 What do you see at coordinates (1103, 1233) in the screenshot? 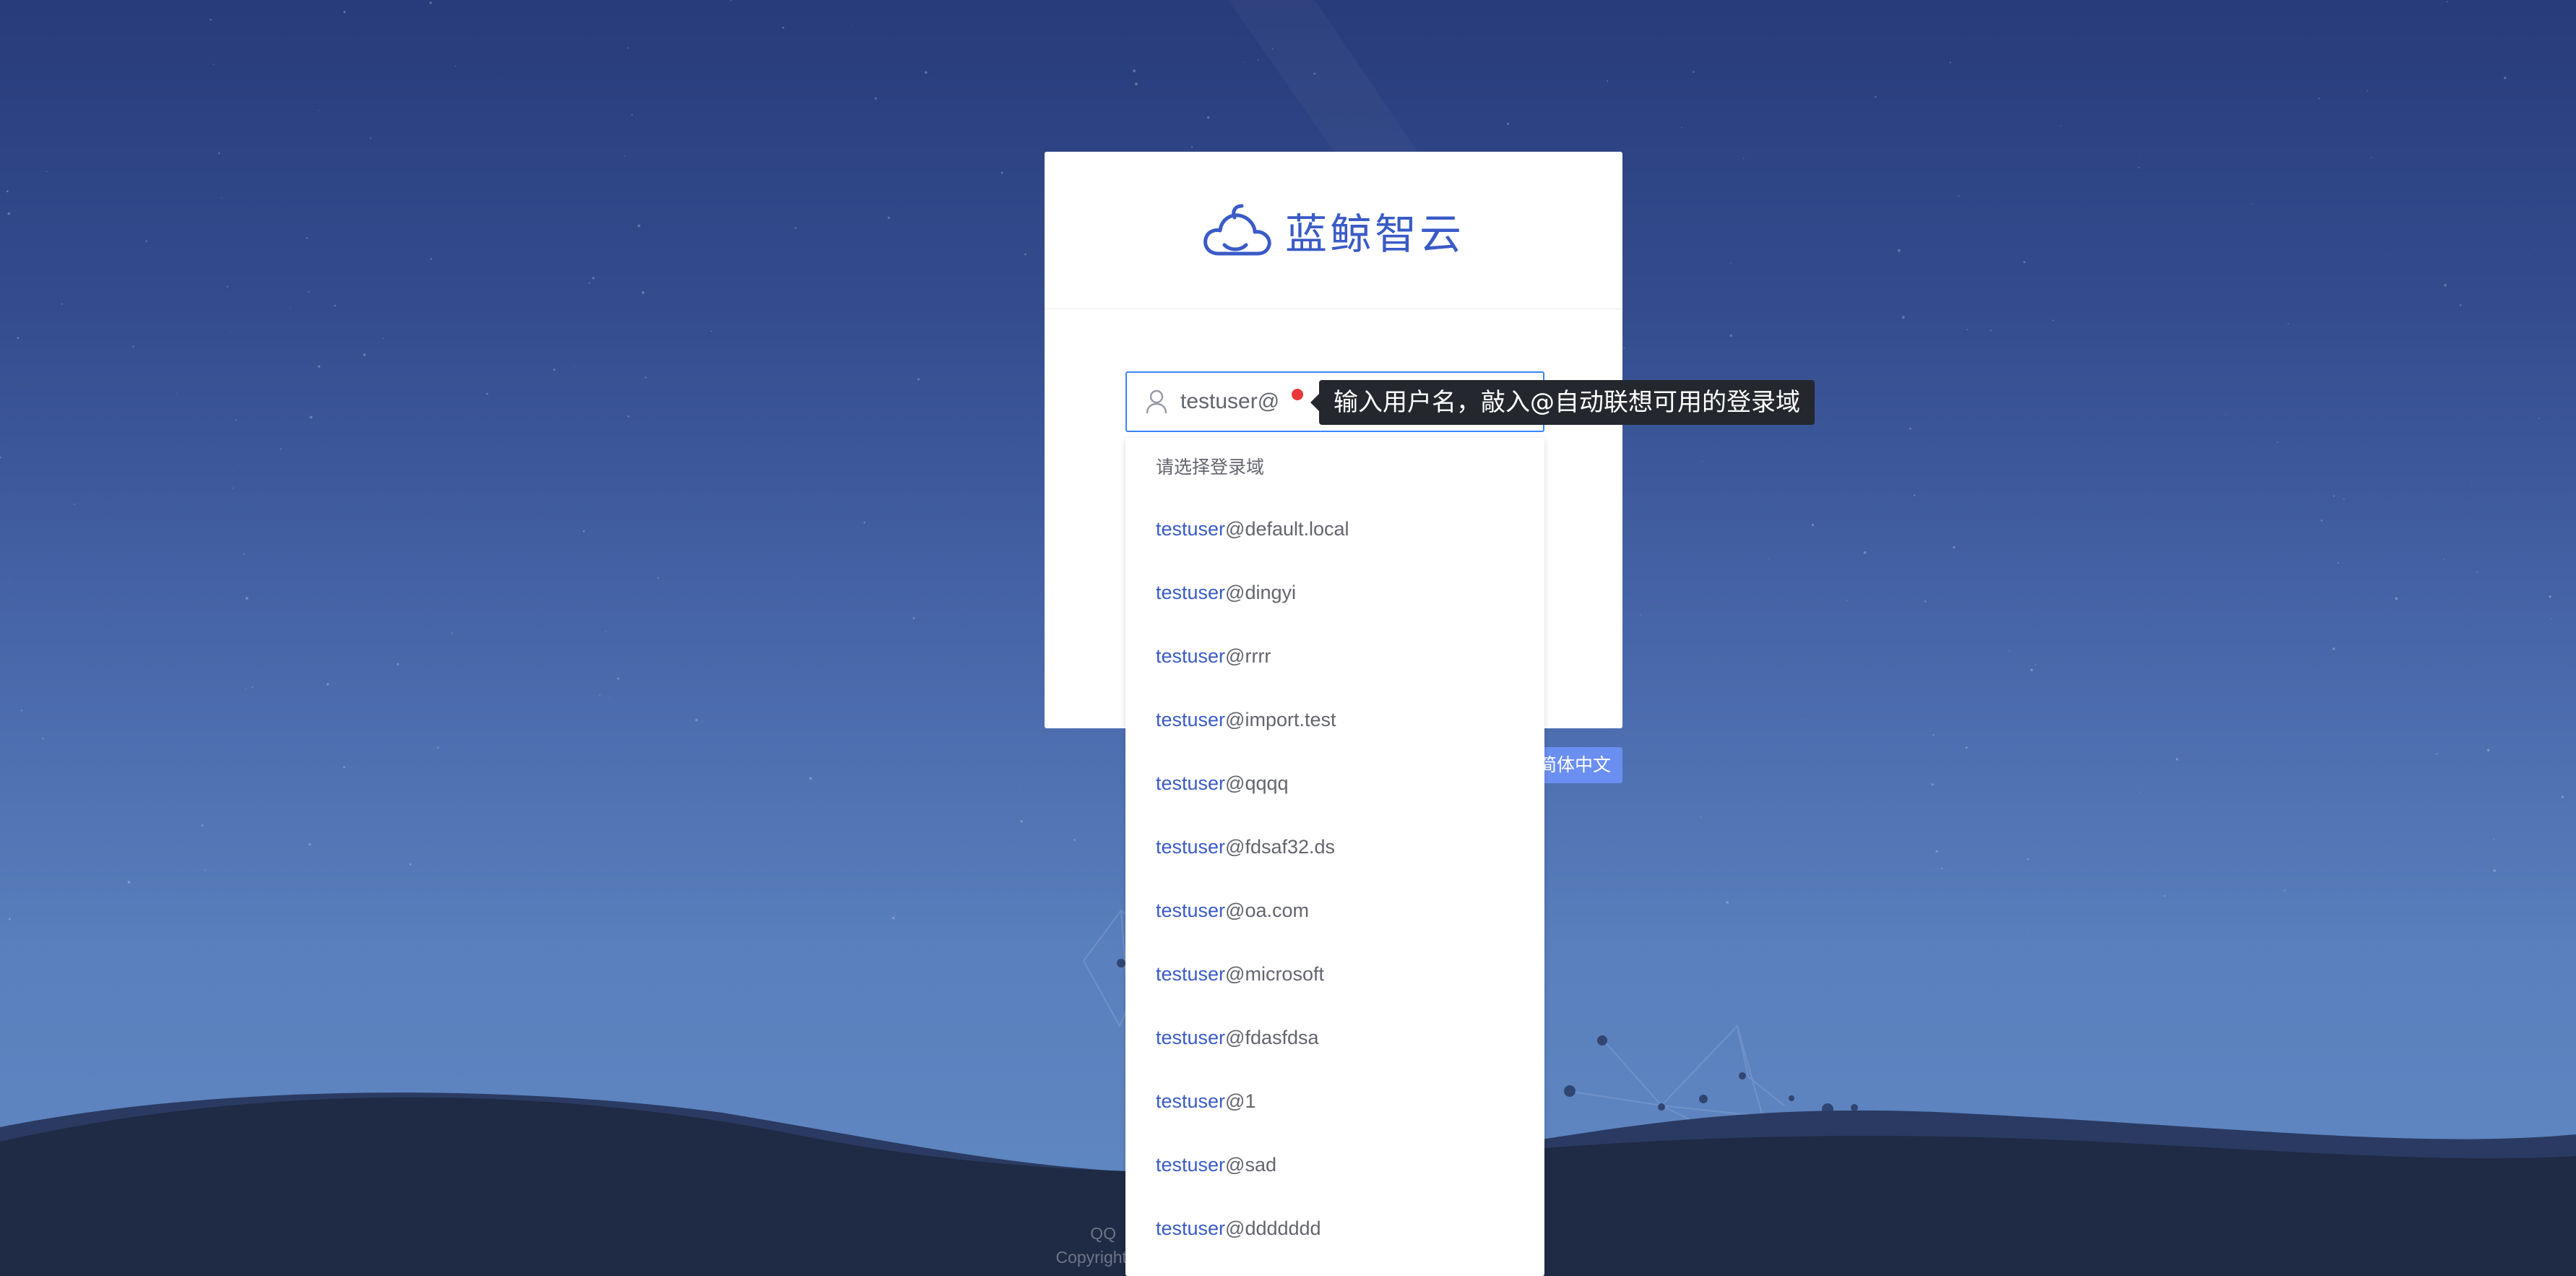
I see `footer-link: QQ` at bounding box center [1103, 1233].